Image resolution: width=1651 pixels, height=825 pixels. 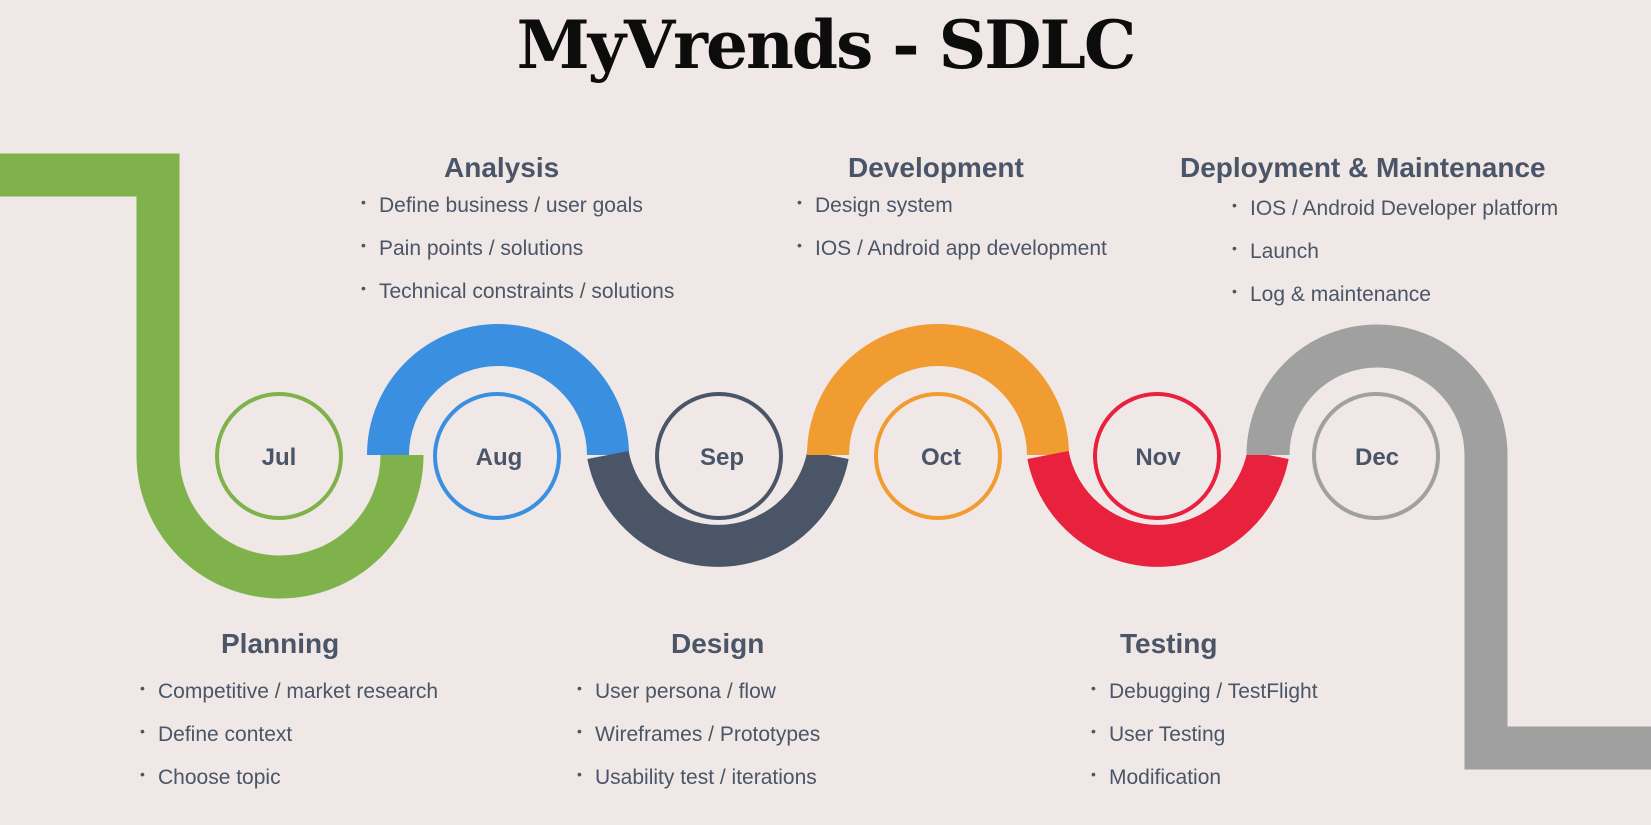 I want to click on list-item: Log & maintenance, so click(x=1395, y=293).